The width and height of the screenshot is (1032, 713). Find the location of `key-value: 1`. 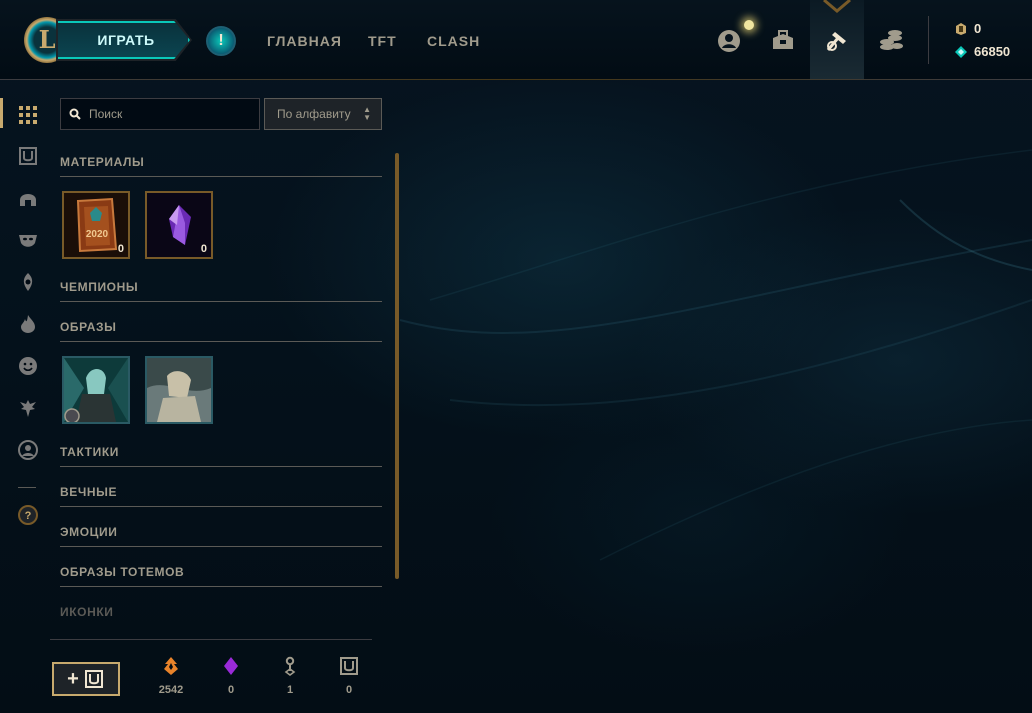

key-value: 1 is located at coordinates (290, 690).